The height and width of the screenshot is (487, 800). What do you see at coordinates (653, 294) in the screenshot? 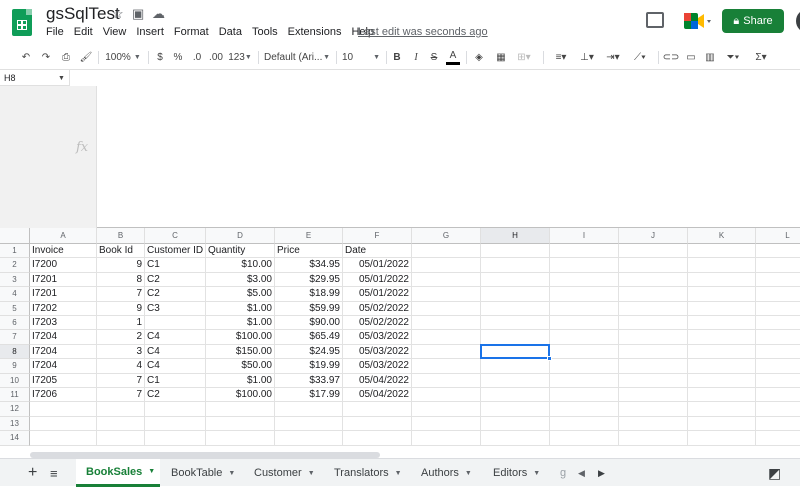
I see `cell-j4` at bounding box center [653, 294].